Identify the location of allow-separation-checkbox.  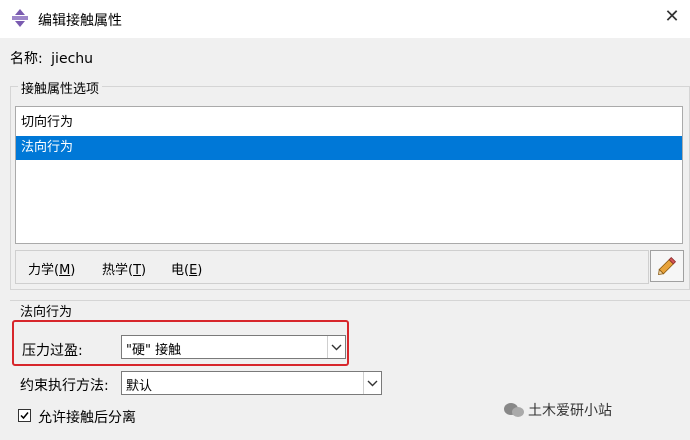
(24, 415).